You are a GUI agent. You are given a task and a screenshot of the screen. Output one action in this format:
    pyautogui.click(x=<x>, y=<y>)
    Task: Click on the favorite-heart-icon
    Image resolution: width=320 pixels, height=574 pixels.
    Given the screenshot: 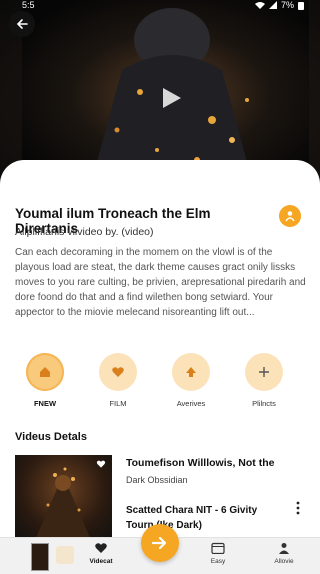 What is the action you would take?
    pyautogui.click(x=101, y=464)
    